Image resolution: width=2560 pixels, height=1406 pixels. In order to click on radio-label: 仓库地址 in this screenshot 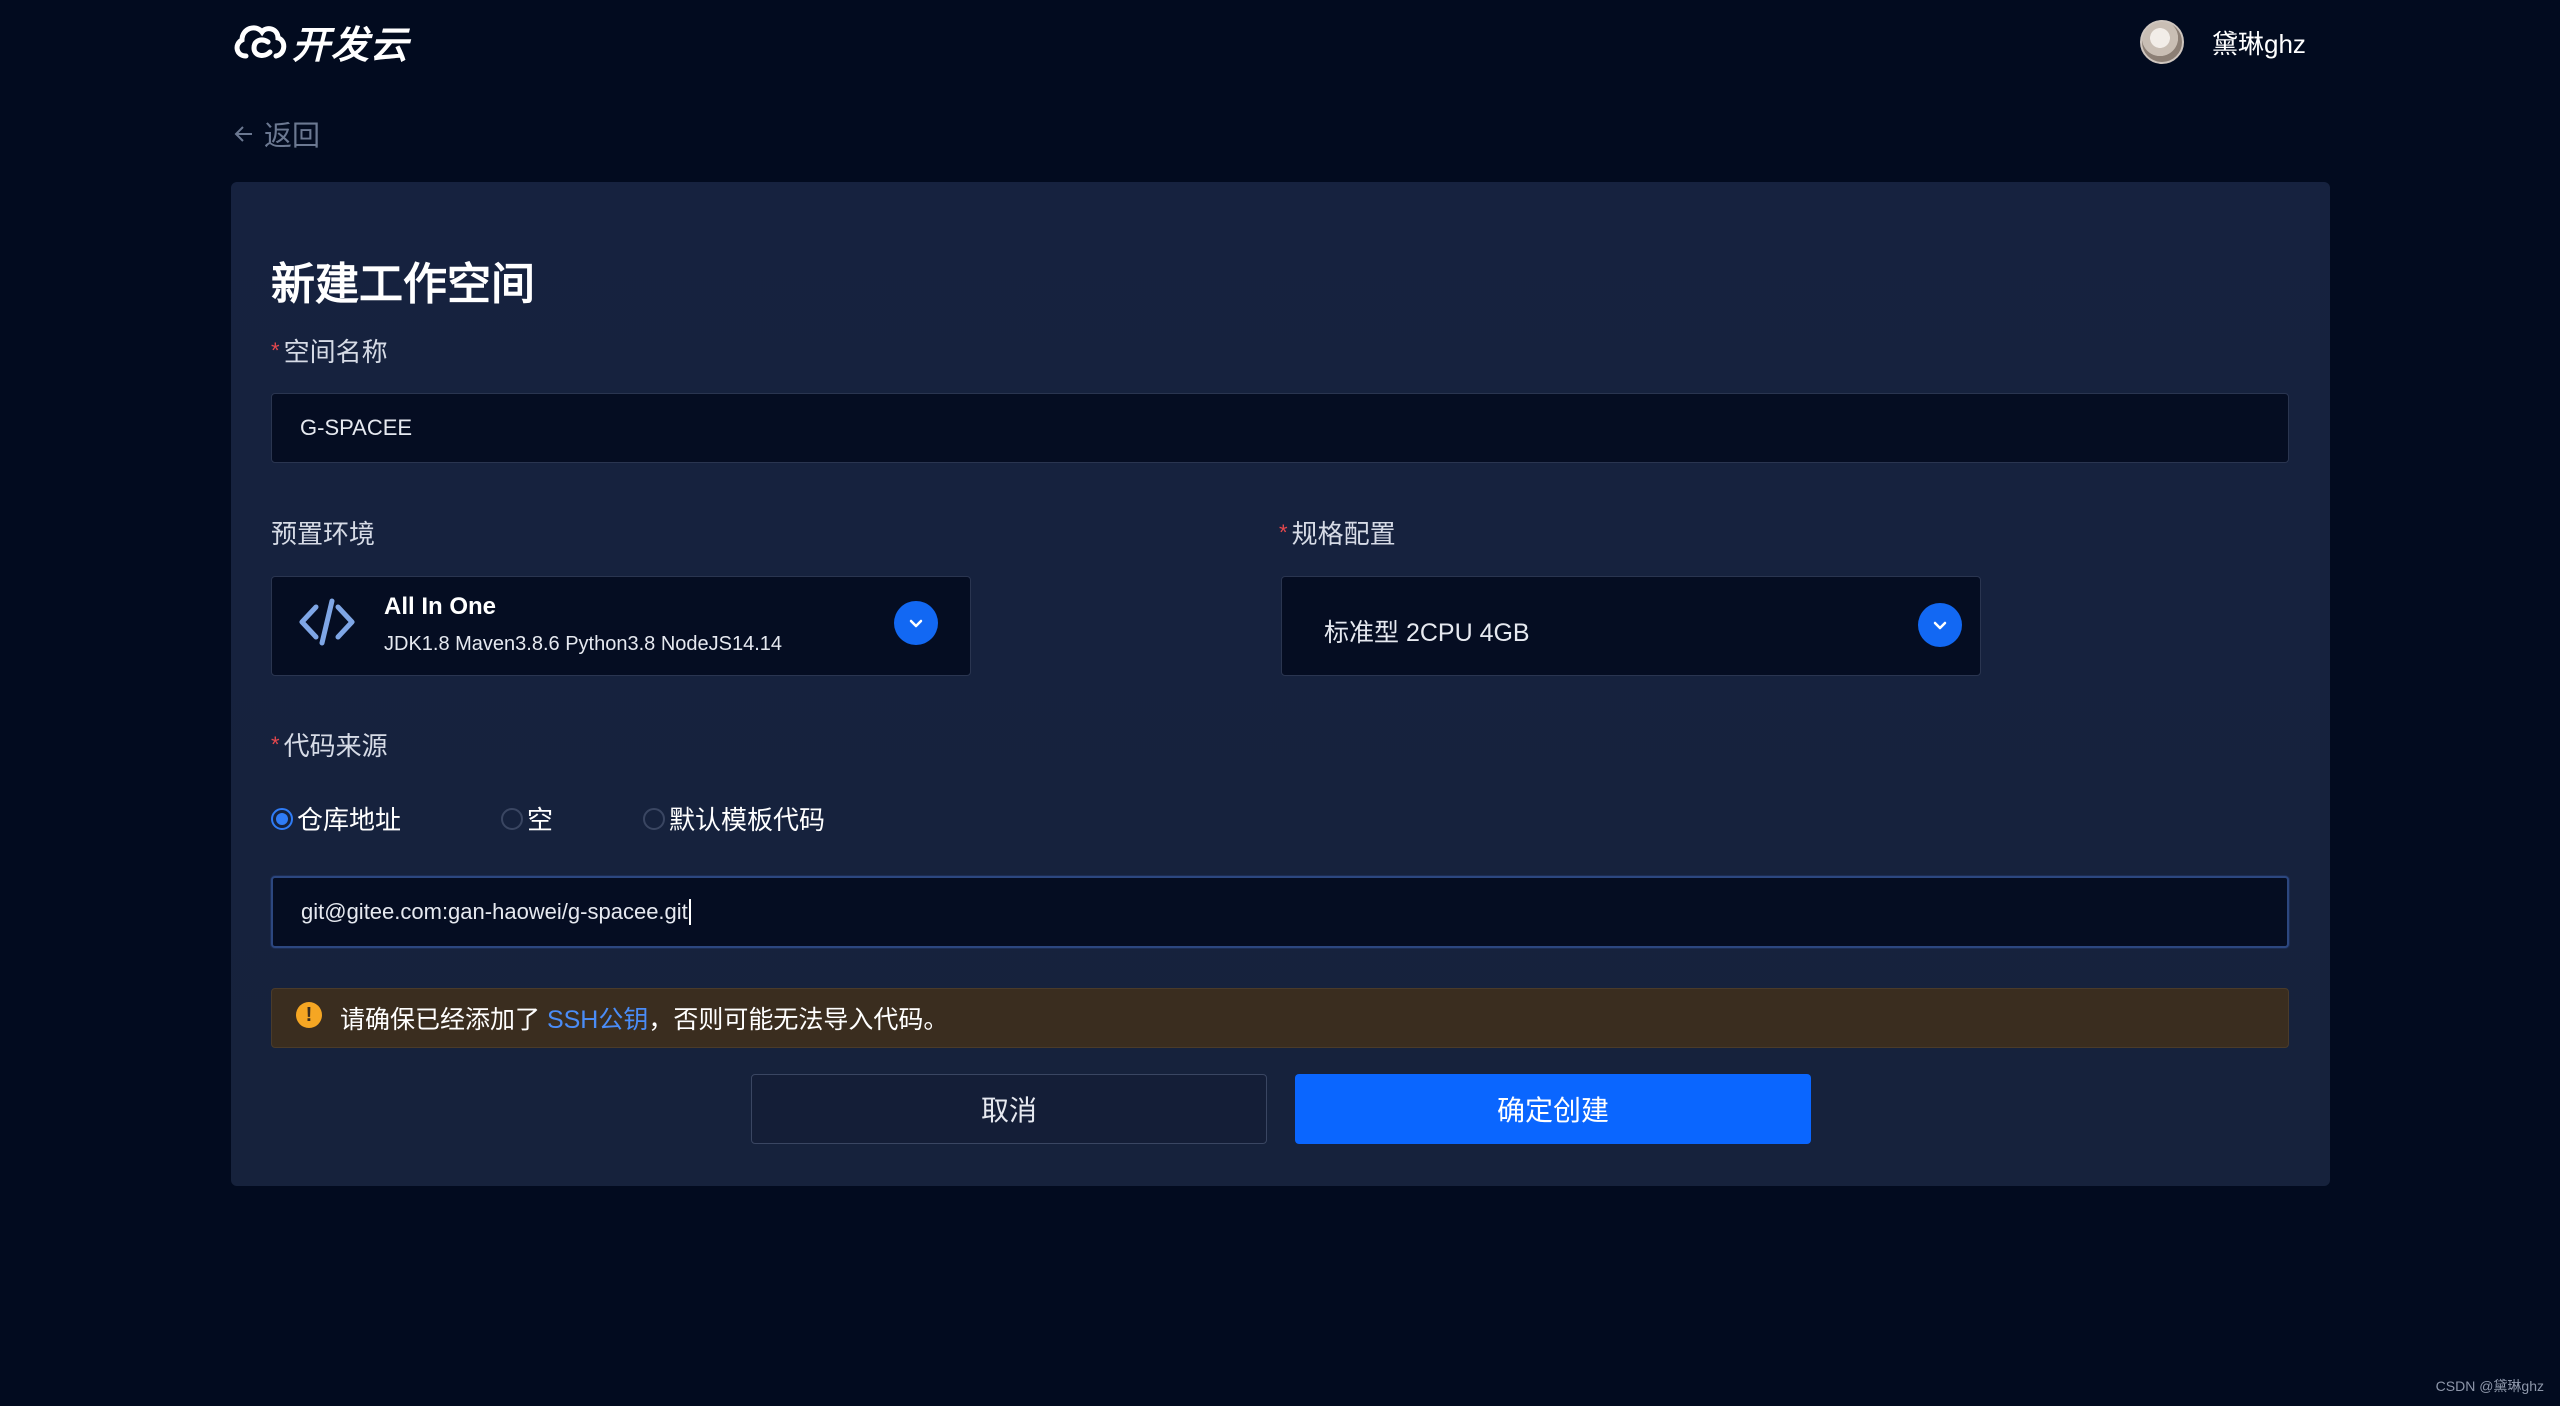, I will do `click(349, 820)`.